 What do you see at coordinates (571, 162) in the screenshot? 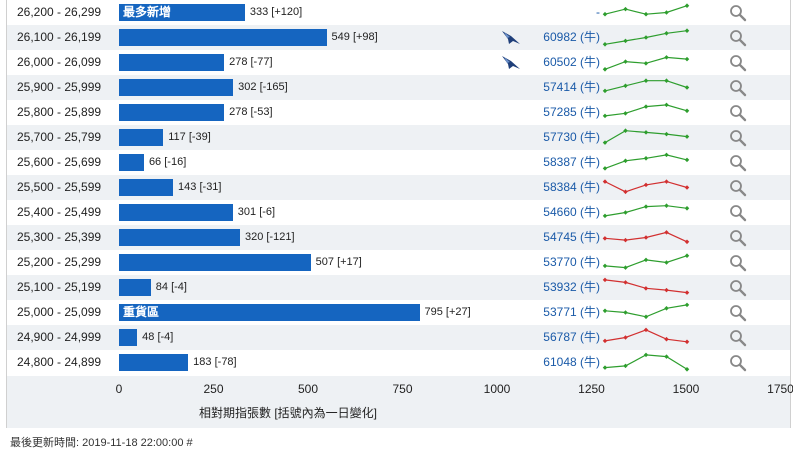
I see `warrant-code-link: 58387 (牛)` at bounding box center [571, 162].